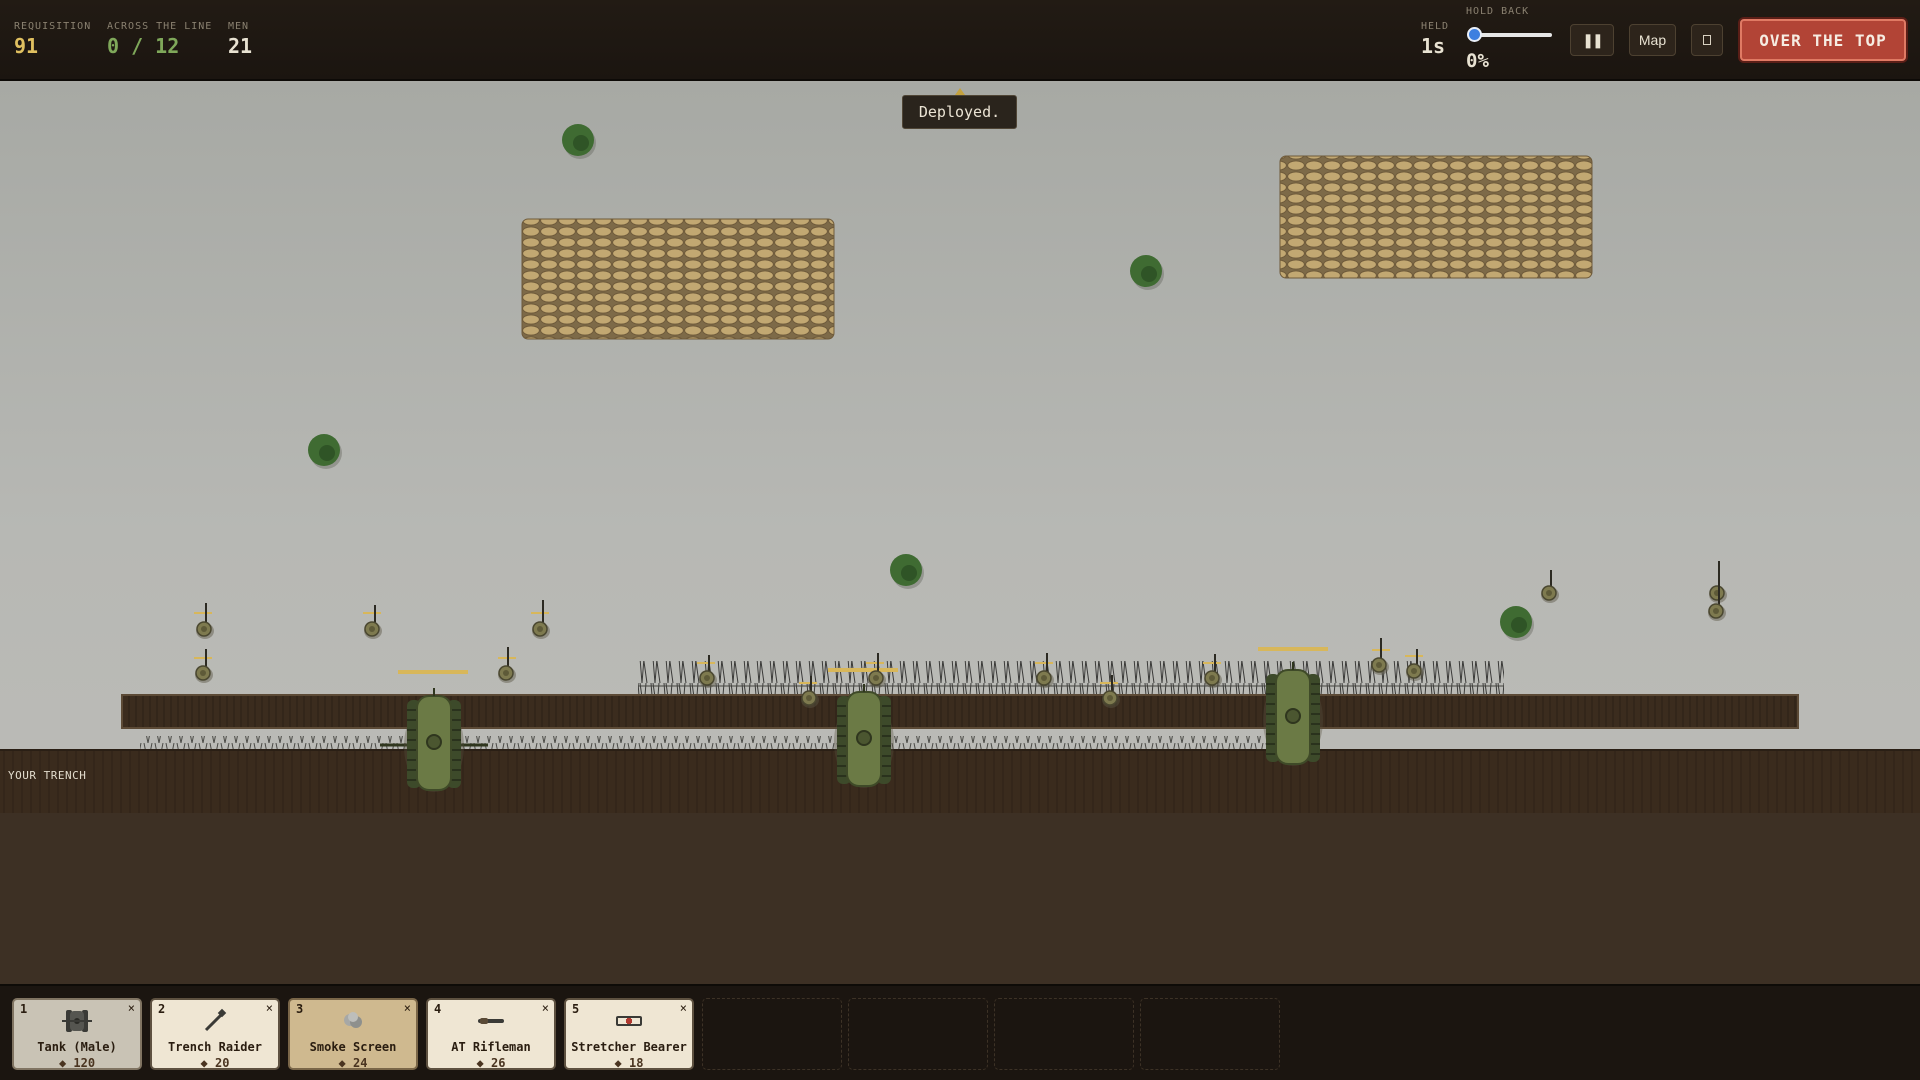 This screenshot has height=1080, width=1920. What do you see at coordinates (1477, 61) in the screenshot?
I see `hold-back-value: 0%` at bounding box center [1477, 61].